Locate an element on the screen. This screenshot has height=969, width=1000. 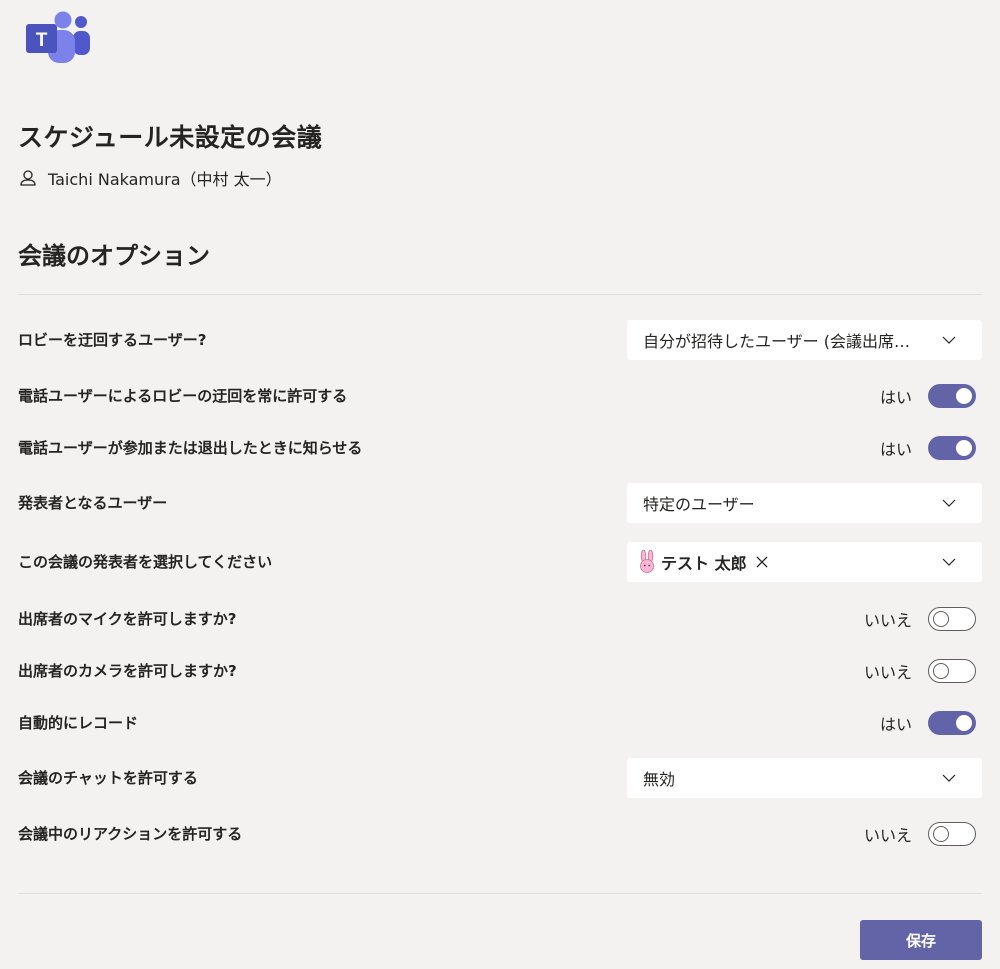
option-attendee-camera: 出席者のカメラを許可しますか? いいえ is located at coordinates (500, 671).